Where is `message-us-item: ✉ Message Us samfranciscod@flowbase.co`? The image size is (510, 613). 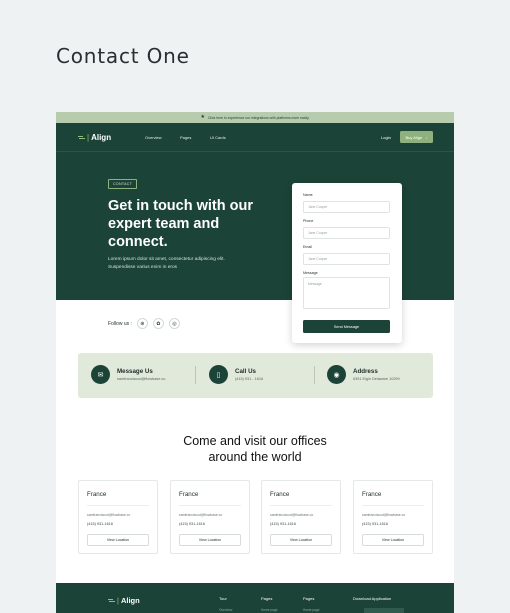
message-us-item: ✉ Message Us samfranciscod@flowbase.co is located at coordinates (128, 374).